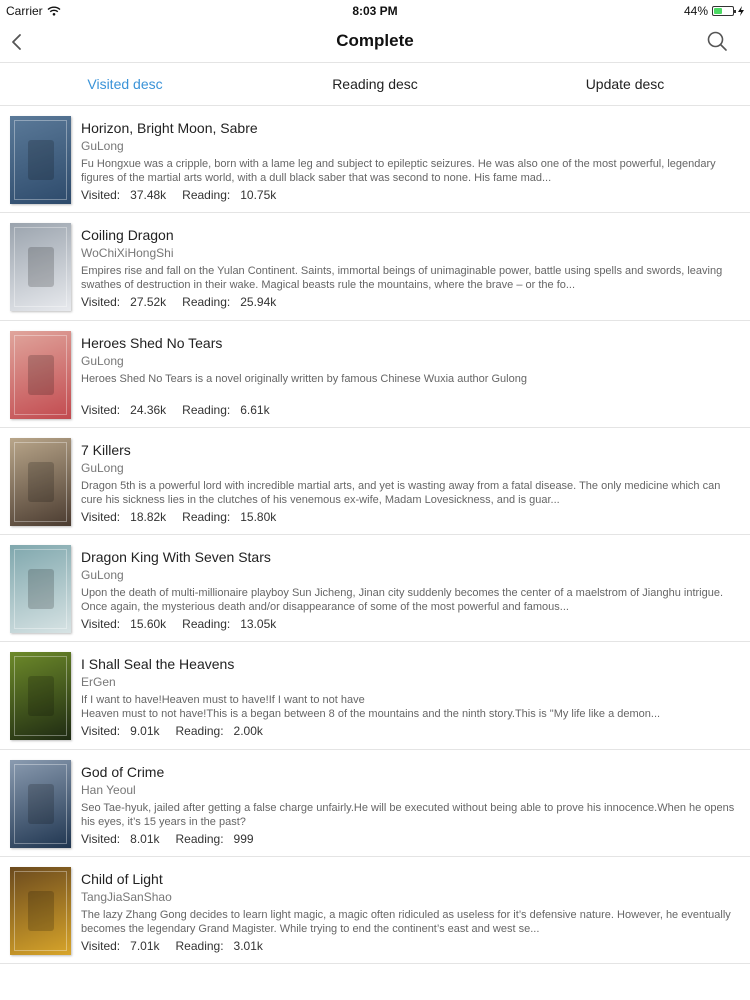 The height and width of the screenshot is (1000, 750). Describe the element at coordinates (408, 410) in the screenshot. I see `book-stats: Visited: 24.36k Reading: 6.61k` at that location.